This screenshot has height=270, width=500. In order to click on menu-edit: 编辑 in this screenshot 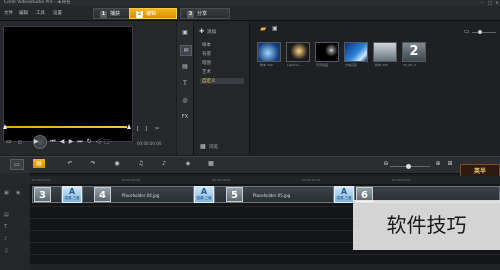, I will do `click(23, 13)`.